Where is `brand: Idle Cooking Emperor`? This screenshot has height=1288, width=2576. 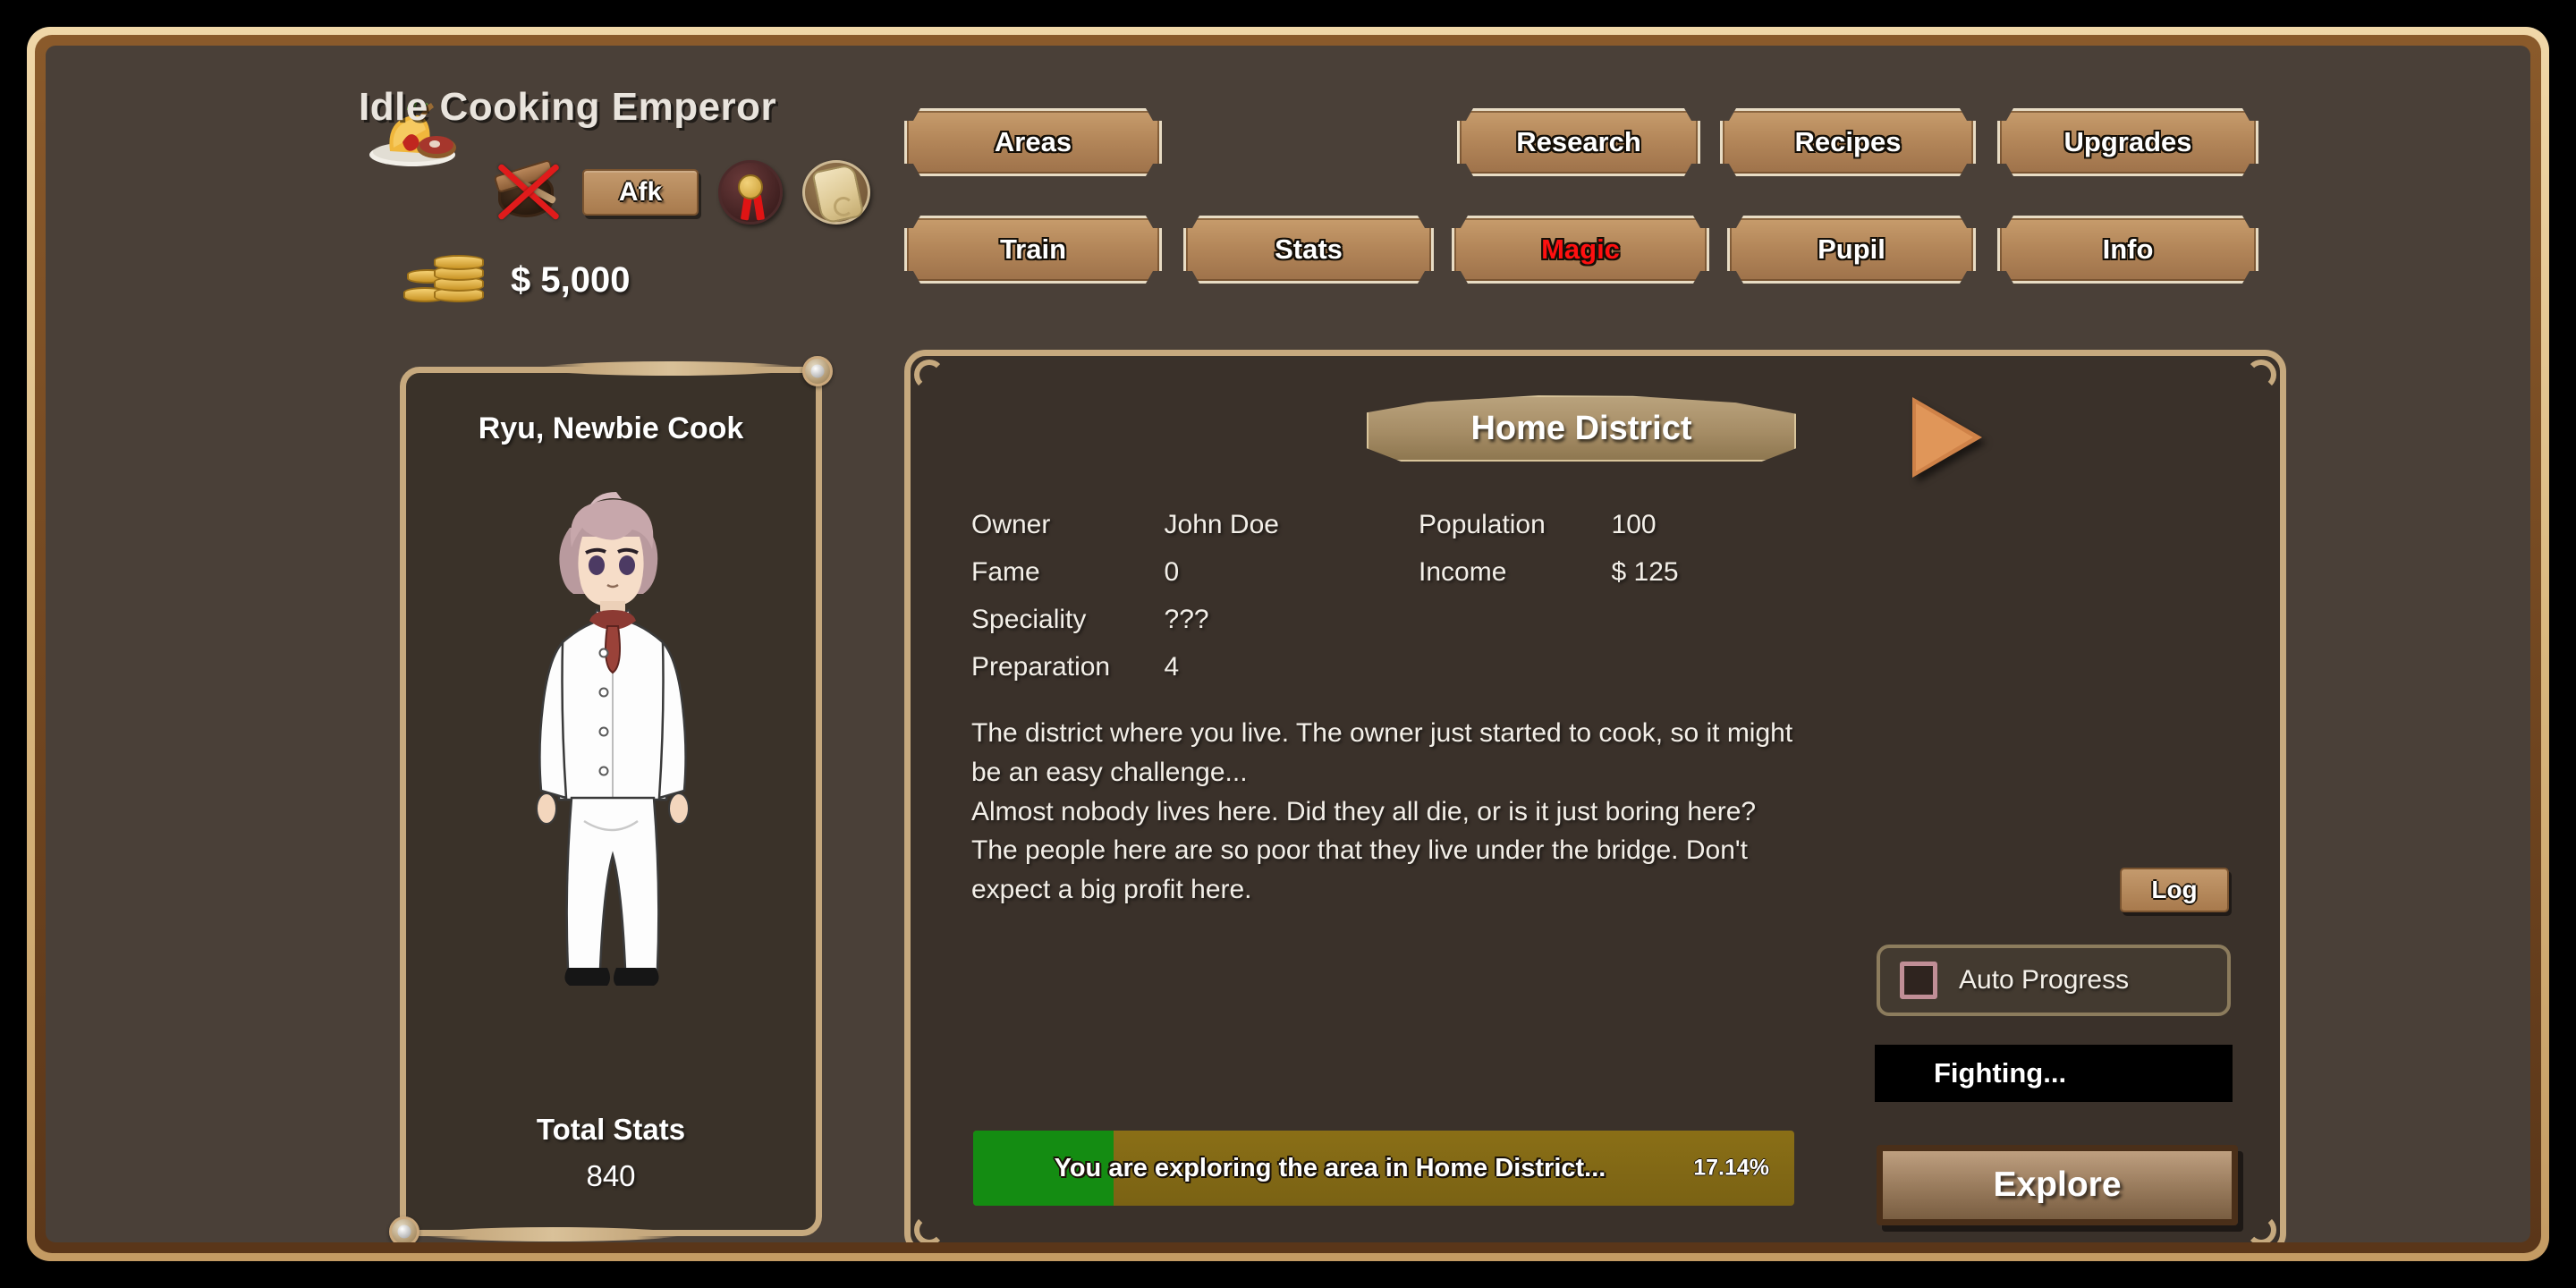 brand: Idle Cooking Emperor is located at coordinates (567, 107).